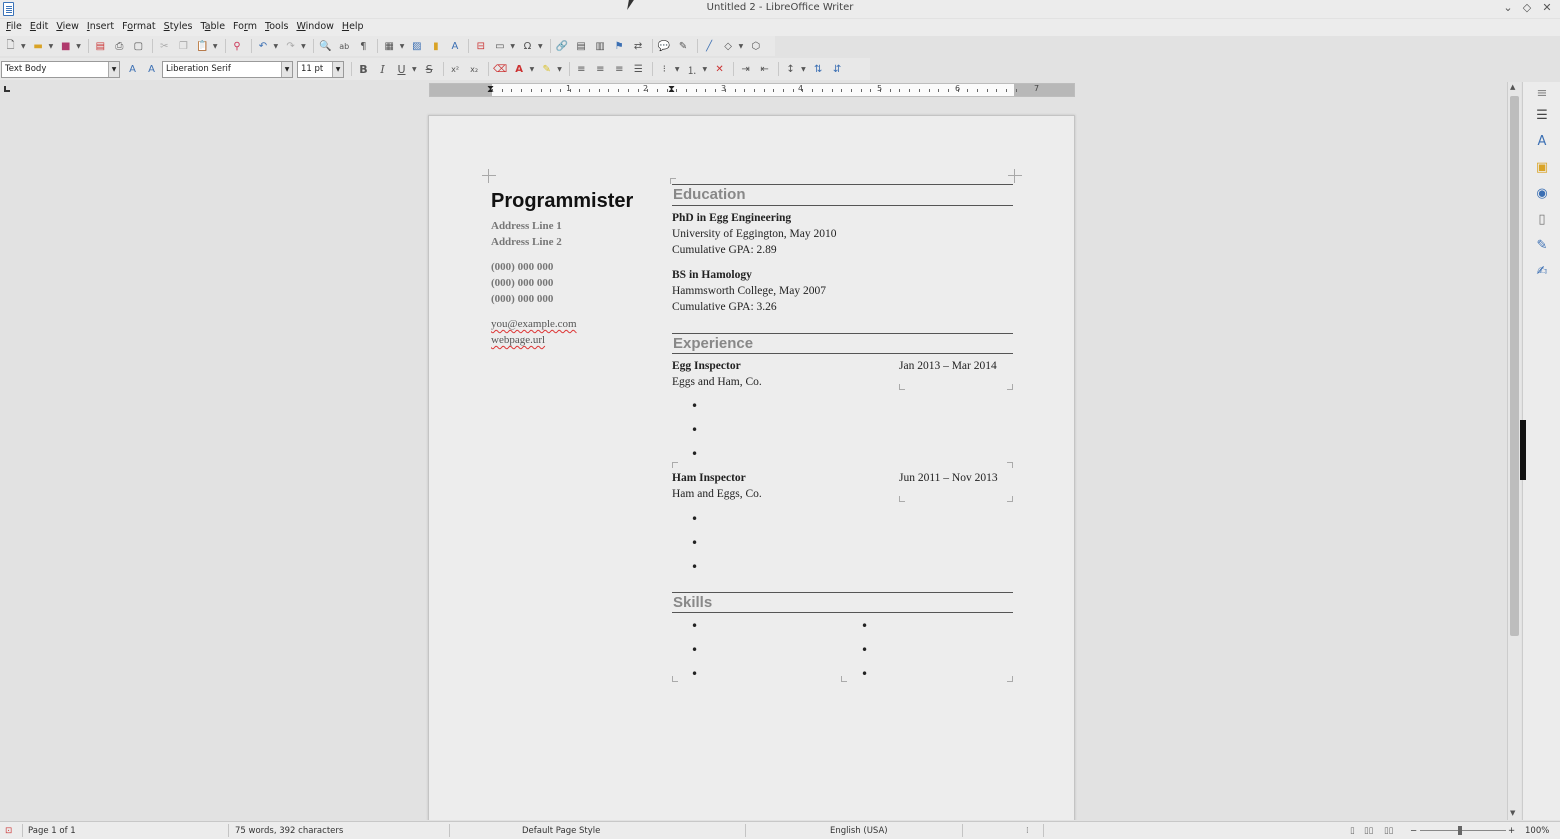 The image size is (1560, 839). What do you see at coordinates (1027, 831) in the screenshot?
I see `insert-mode-icon: ⁞` at bounding box center [1027, 831].